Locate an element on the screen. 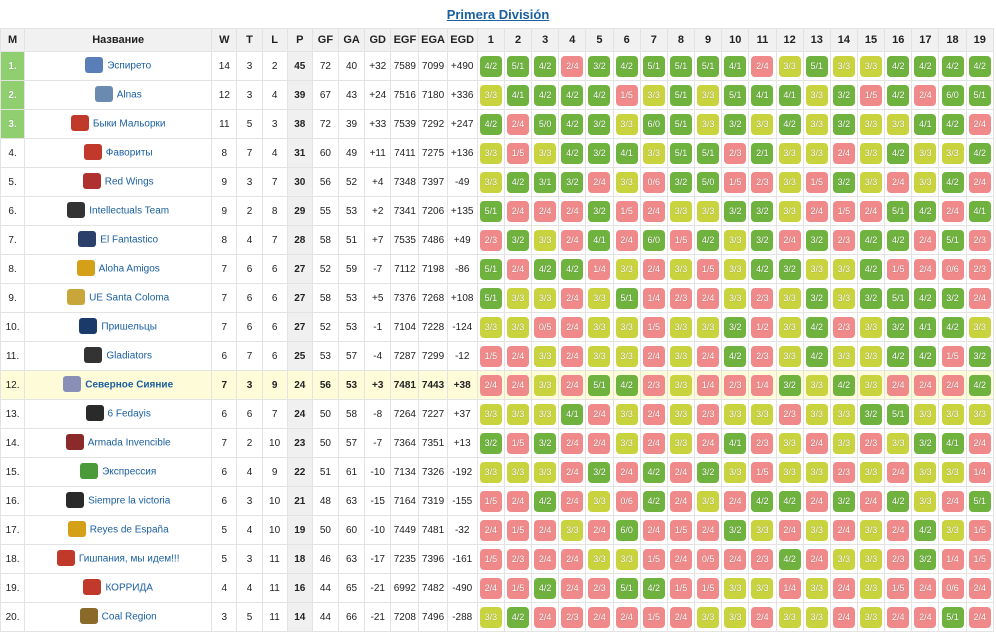  result-badge: 5/0 is located at coordinates (545, 124).